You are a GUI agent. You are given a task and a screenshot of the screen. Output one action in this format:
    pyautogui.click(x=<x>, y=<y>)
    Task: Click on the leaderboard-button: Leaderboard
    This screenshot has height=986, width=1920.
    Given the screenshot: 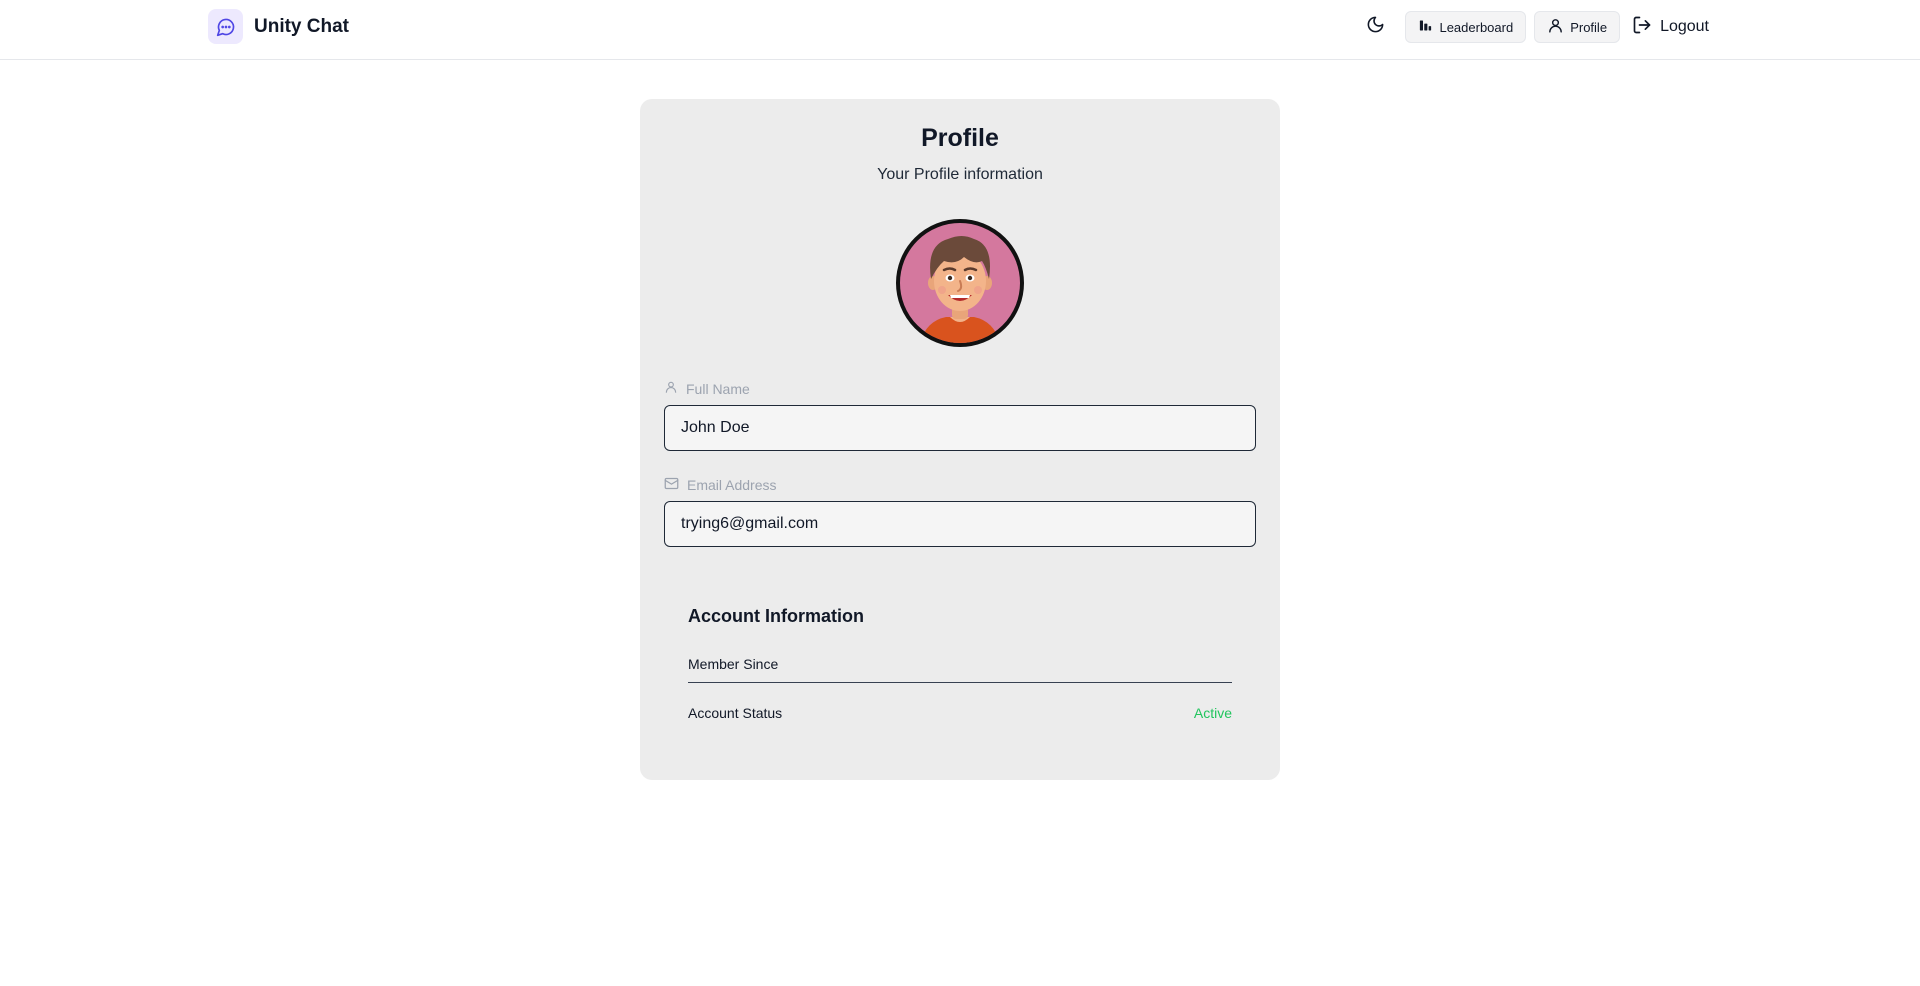 What is the action you would take?
    pyautogui.click(x=1466, y=27)
    